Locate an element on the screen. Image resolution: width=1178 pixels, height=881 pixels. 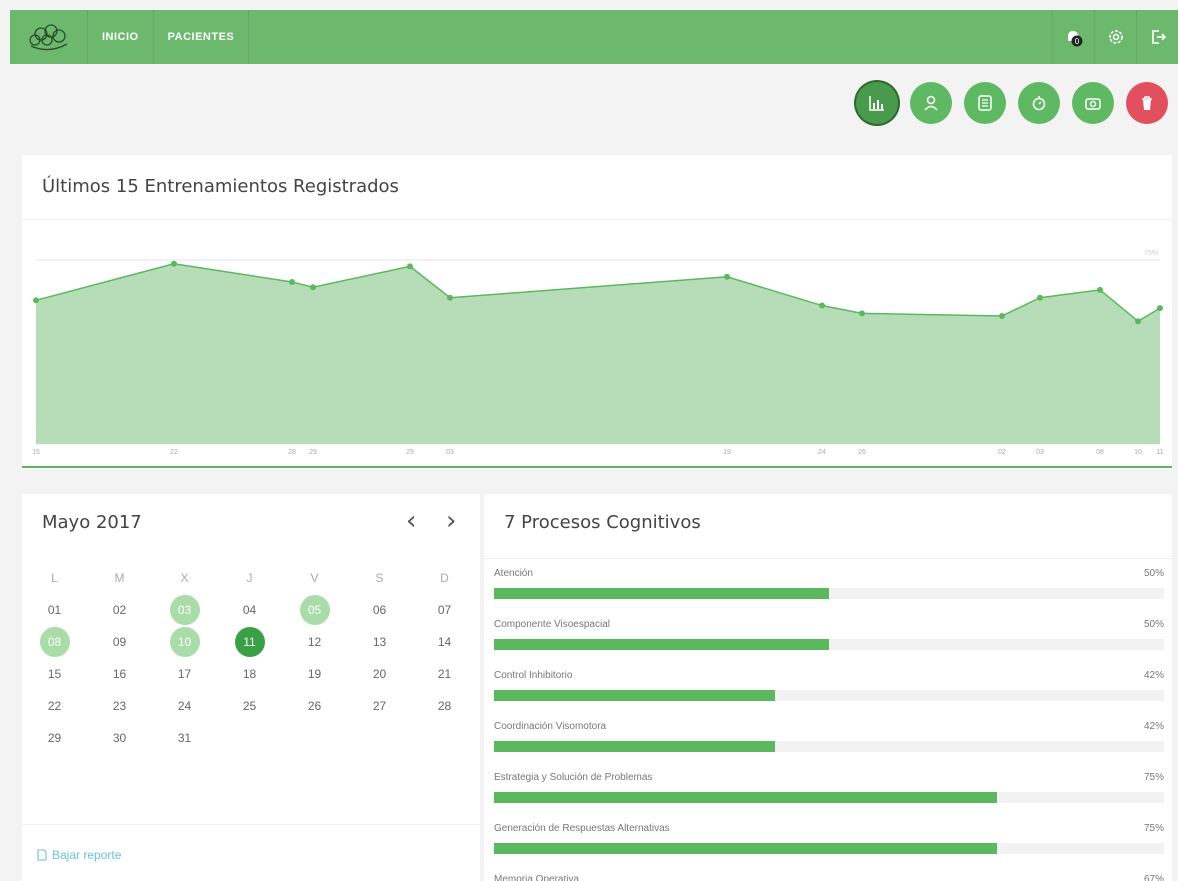
brain-logo-icon is located at coordinates (47, 37).